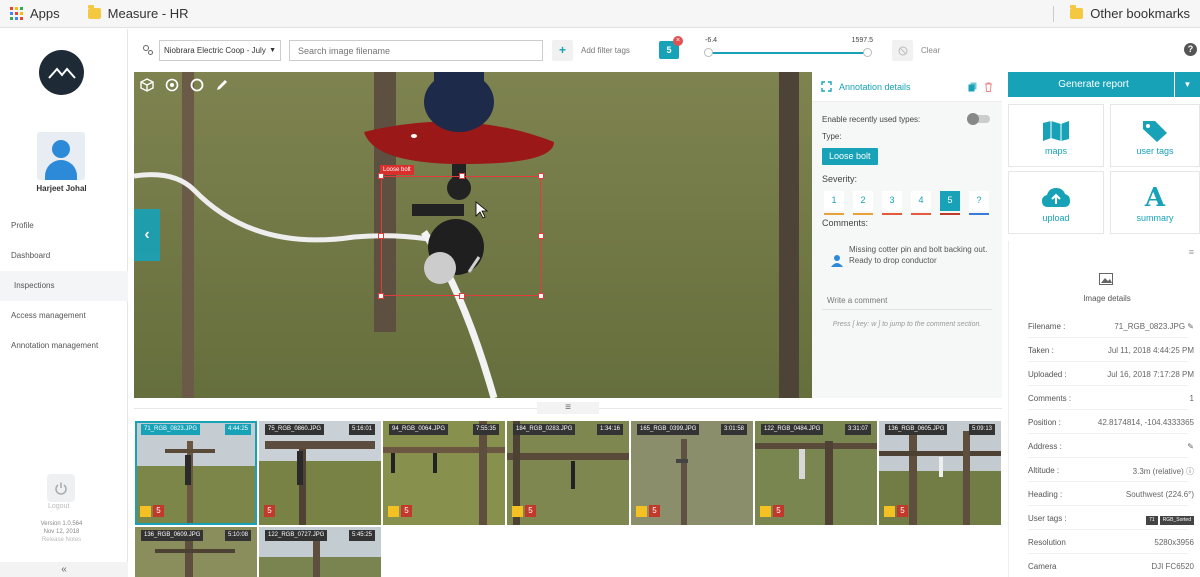 This screenshot has width=1200, height=577. I want to click on cube-tool, so click(146, 85).